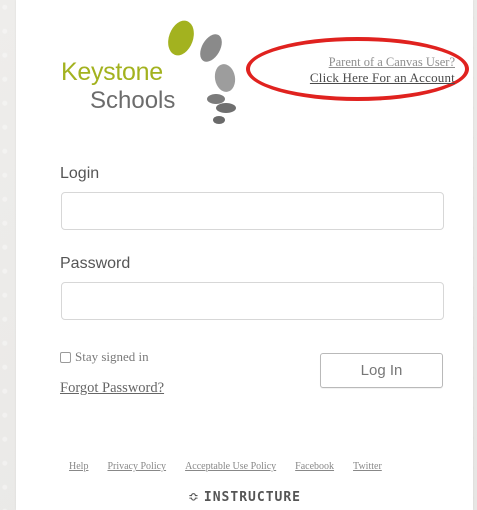  I want to click on login-input, so click(252, 211).